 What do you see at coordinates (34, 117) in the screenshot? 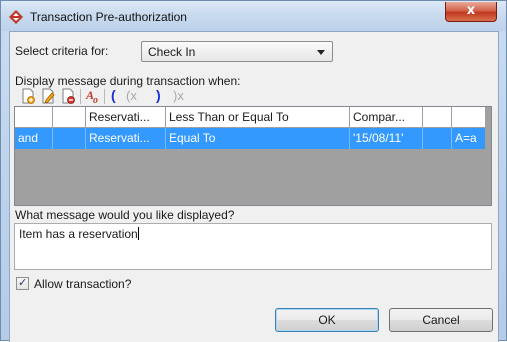
I see `grid-cell-logic` at bounding box center [34, 117].